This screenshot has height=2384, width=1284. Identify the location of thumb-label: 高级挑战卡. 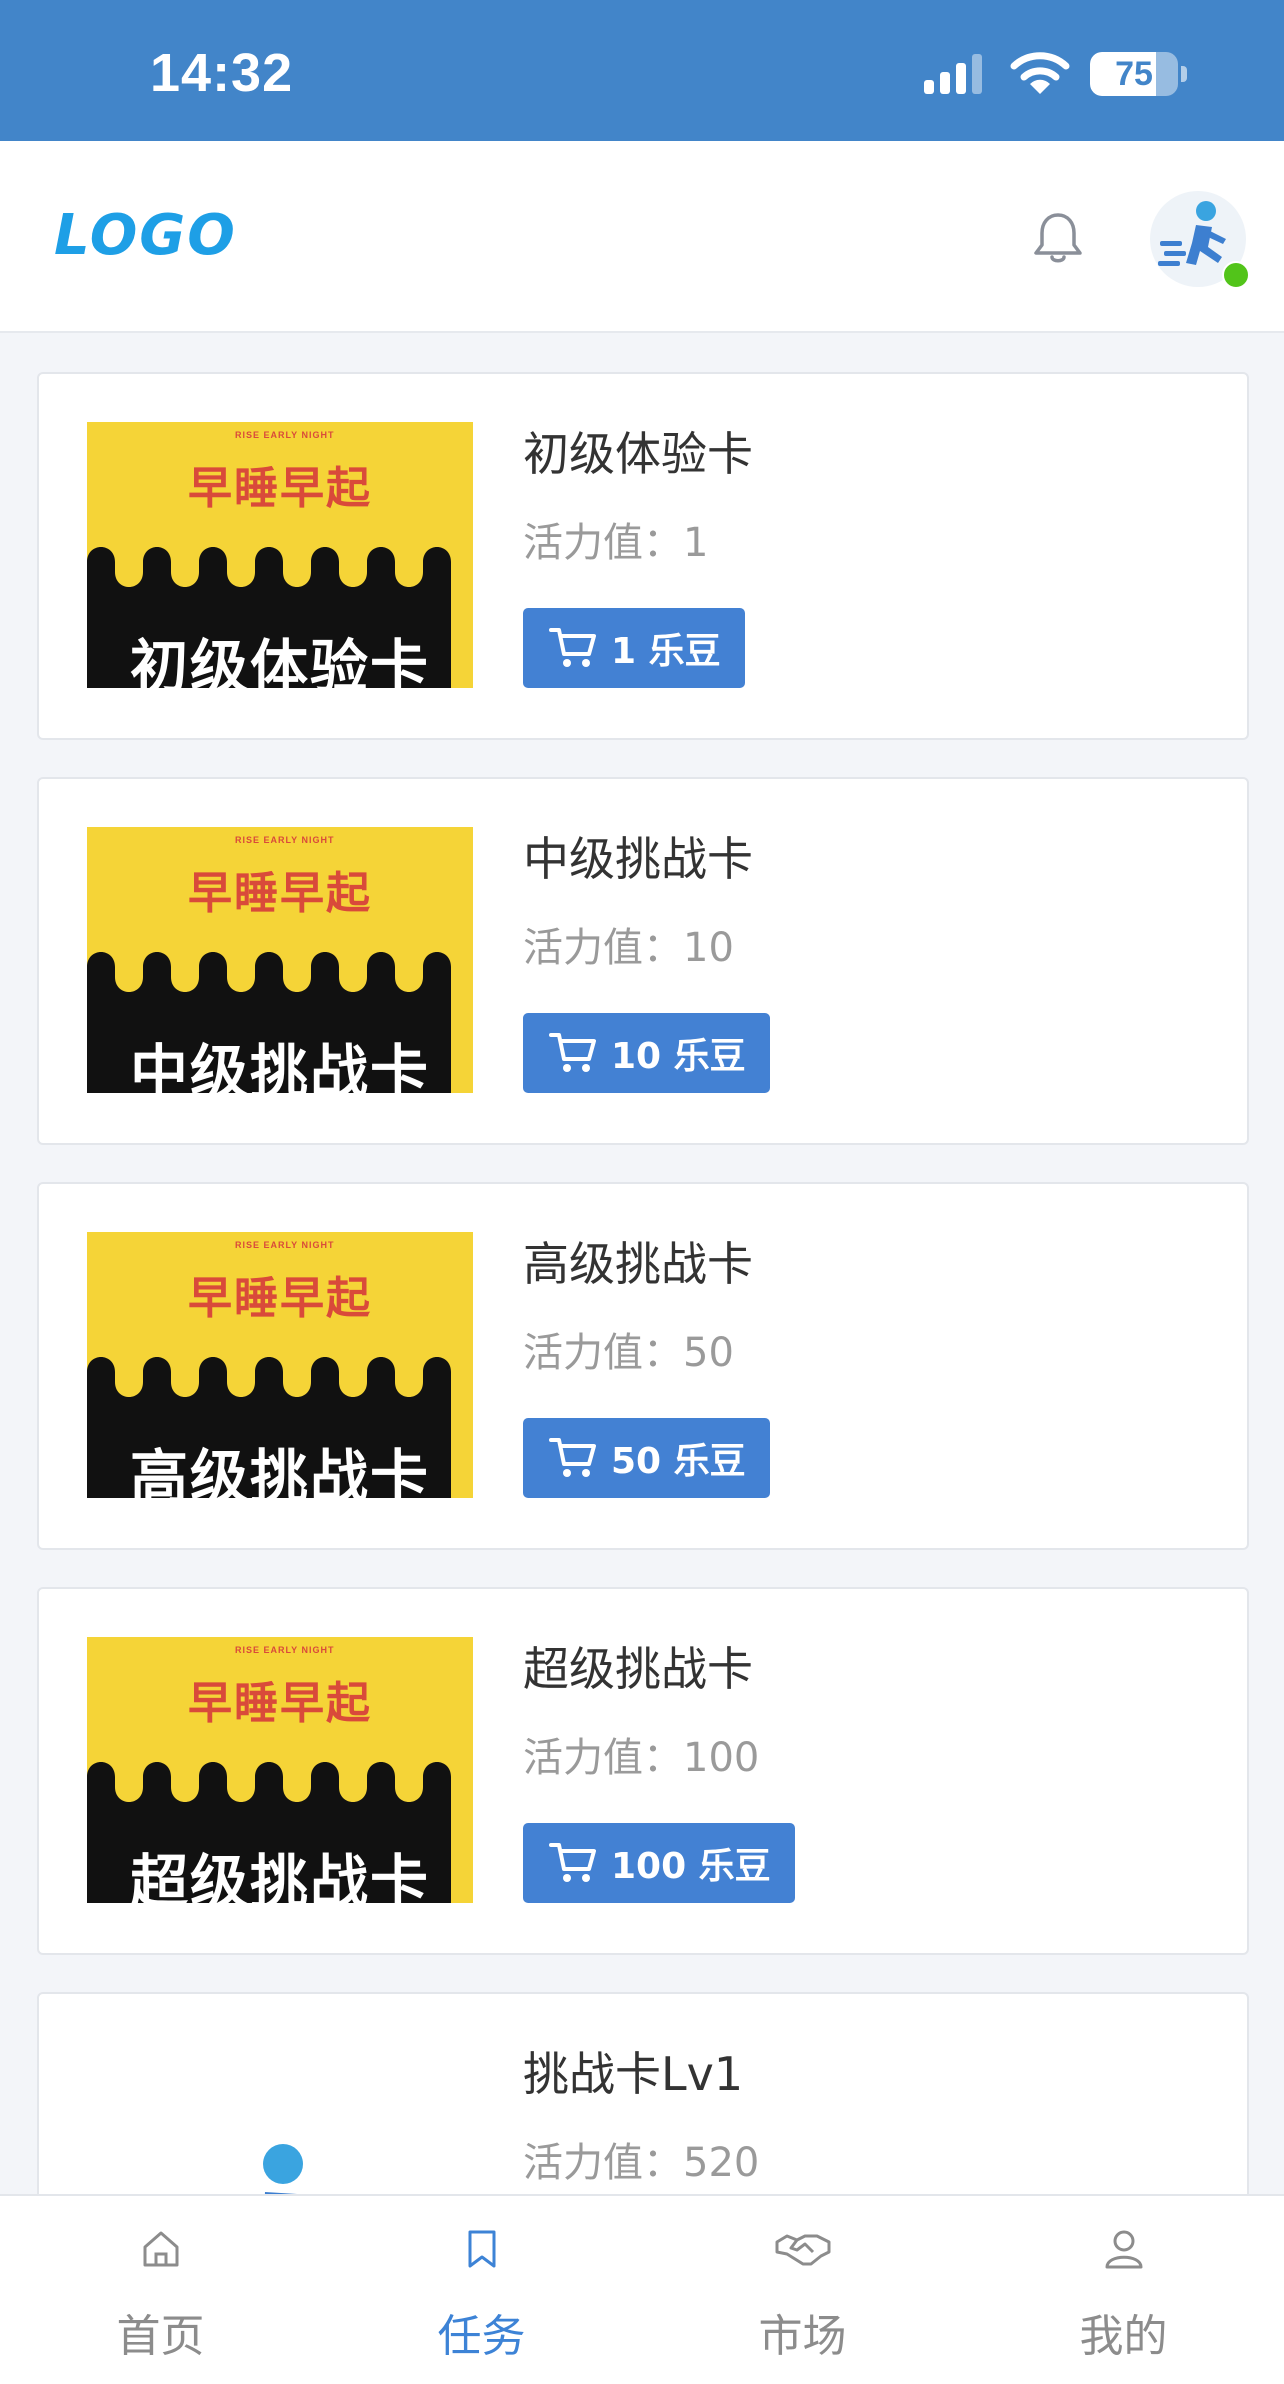
(279, 1470).